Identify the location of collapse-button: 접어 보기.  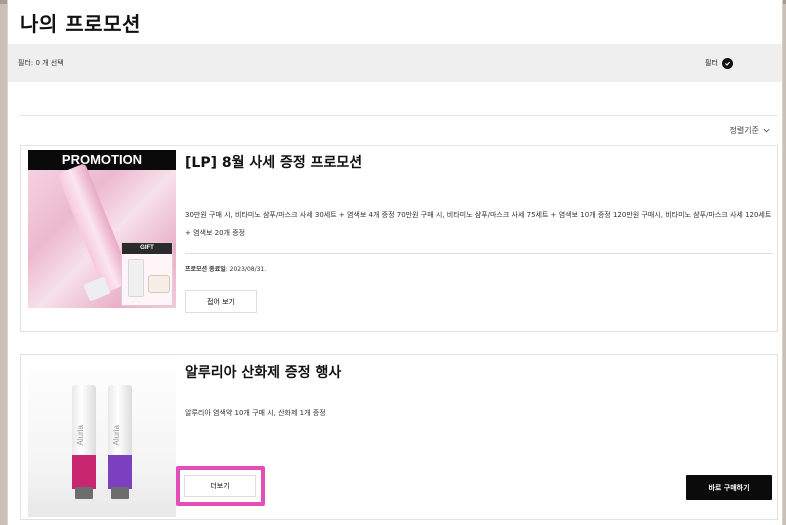
(221, 301).